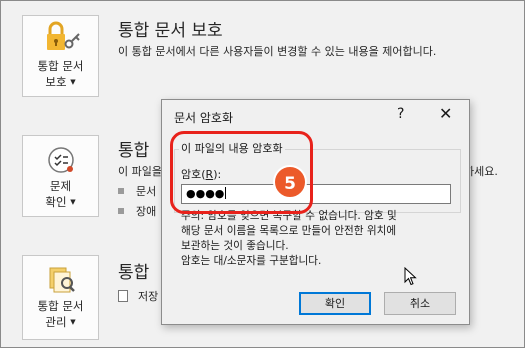 Image resolution: width=525 pixels, height=348 pixels. Describe the element at coordinates (140, 171) in the screenshot. I see `inspect-section-description: 이 파일을` at that location.